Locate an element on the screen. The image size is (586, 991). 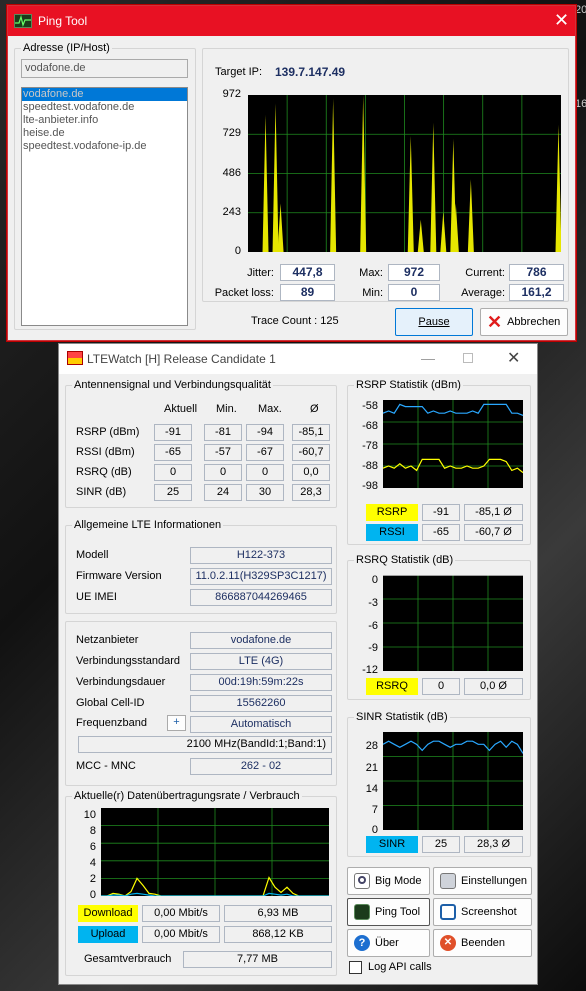
average-label: Average: is located at coordinates (483, 293).